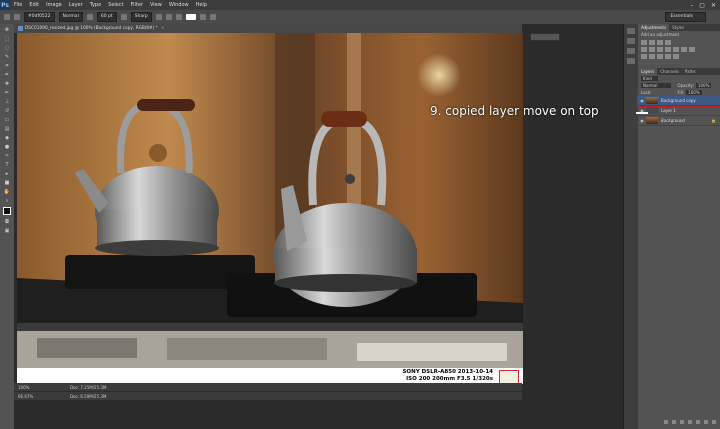  Describe the element at coordinates (39, 17) in the screenshot. I see `font-field: #0df0522` at that location.